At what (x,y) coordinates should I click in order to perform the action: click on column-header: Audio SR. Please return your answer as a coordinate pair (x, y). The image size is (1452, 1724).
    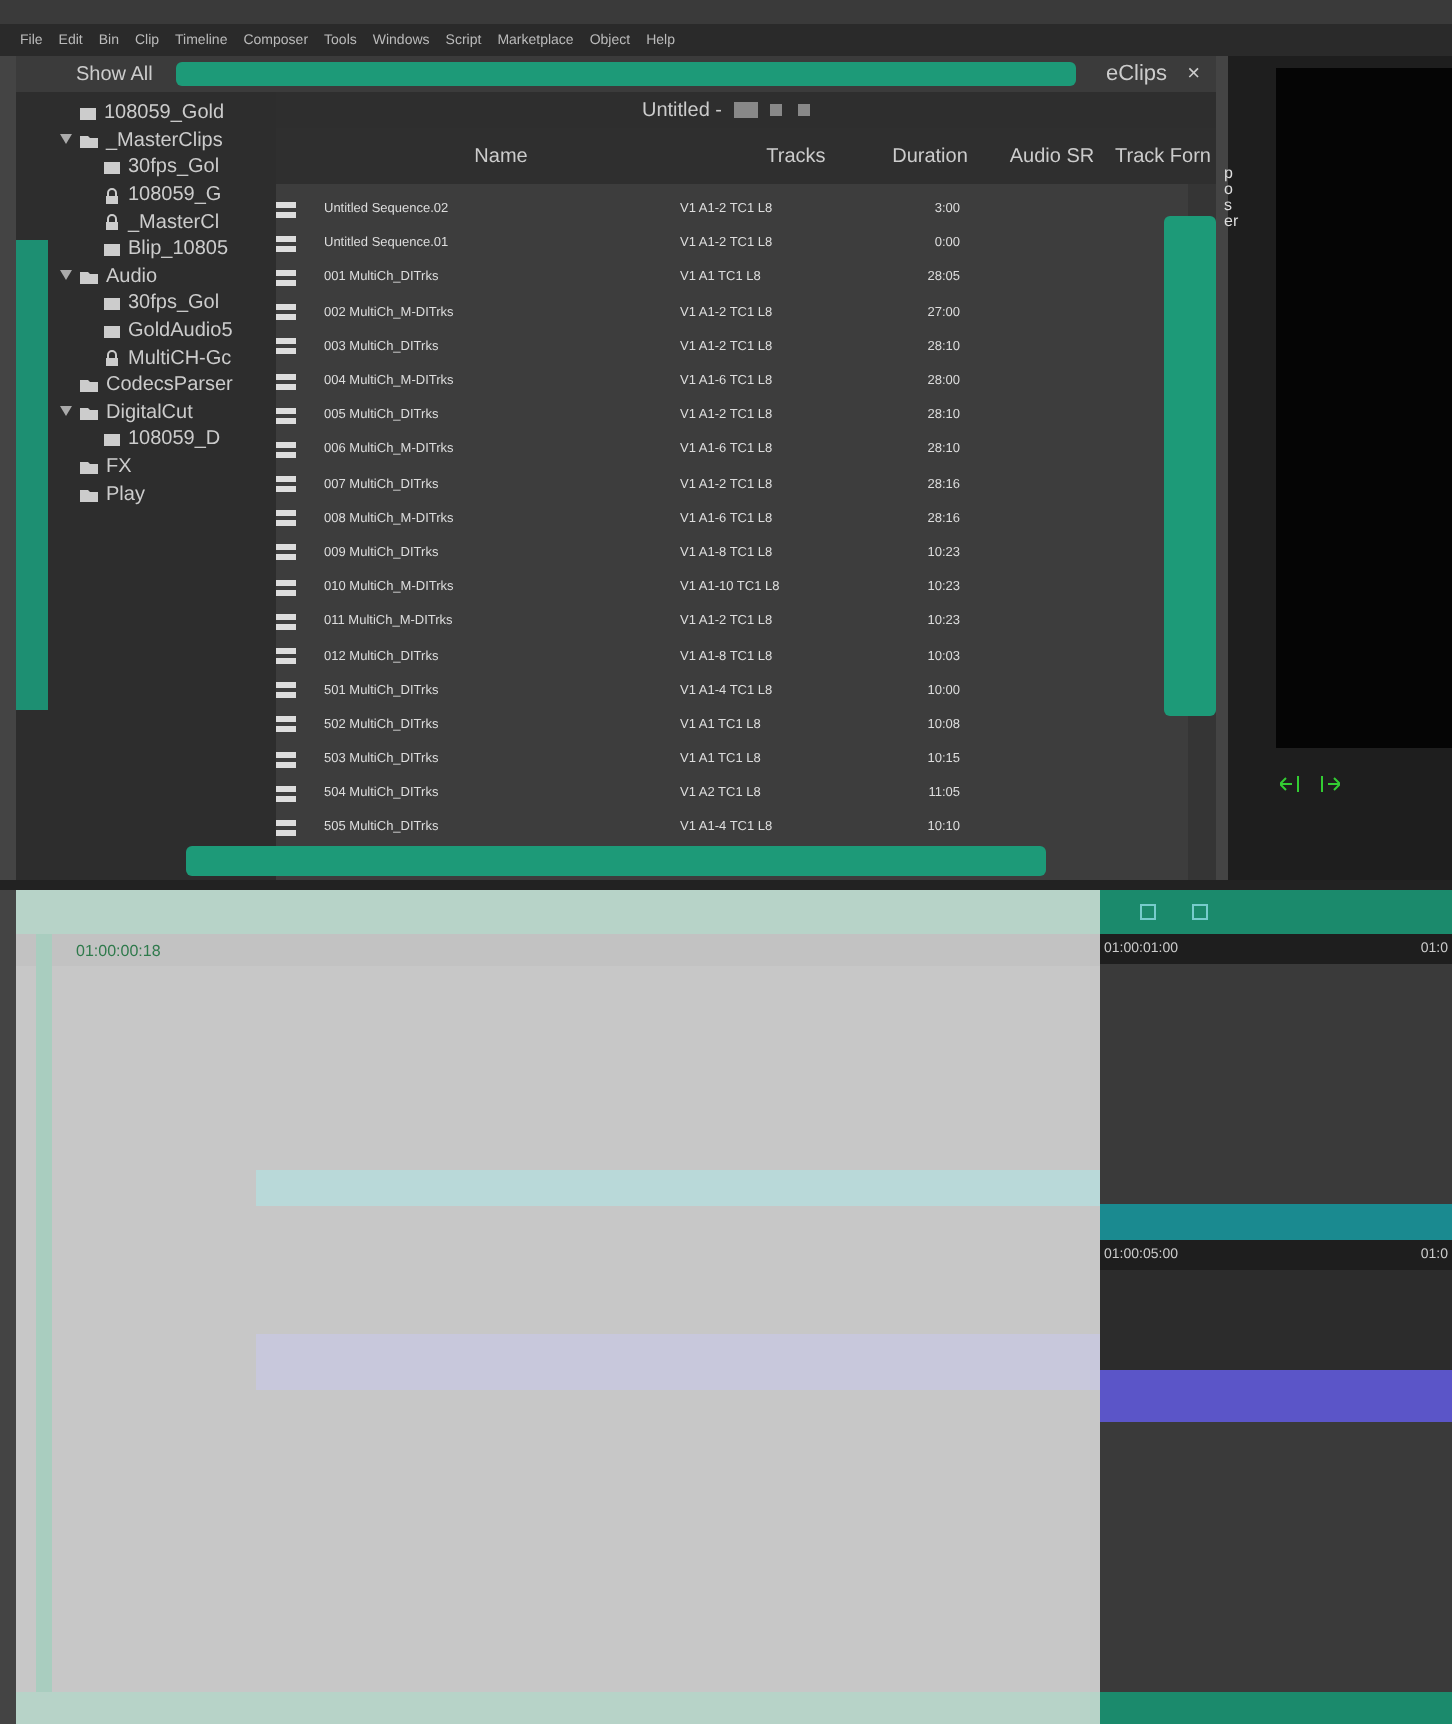
    Looking at the image, I should click on (1052, 156).